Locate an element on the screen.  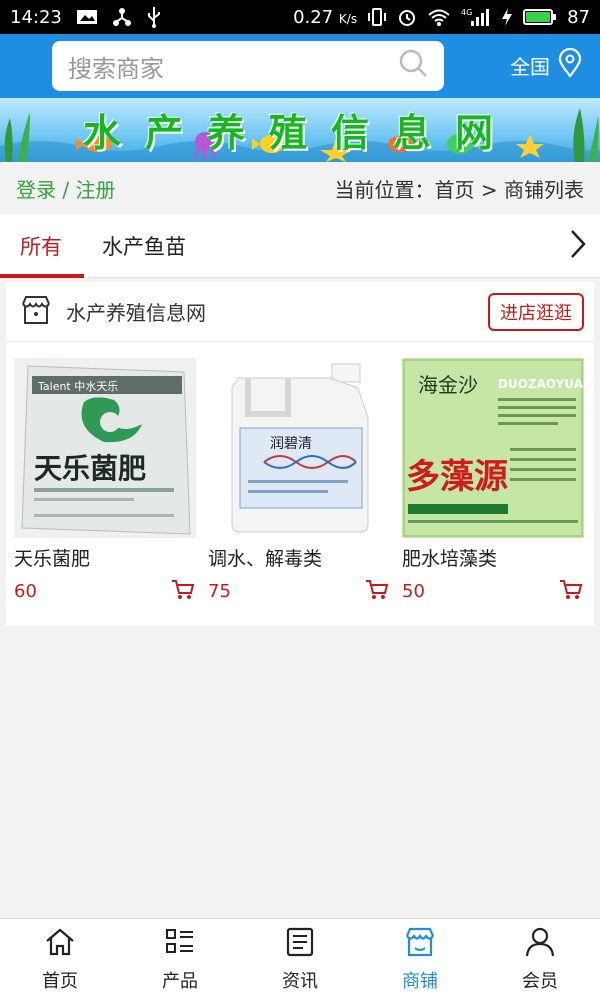
svg-text: 海金沙 is located at coordinates (448, 385).